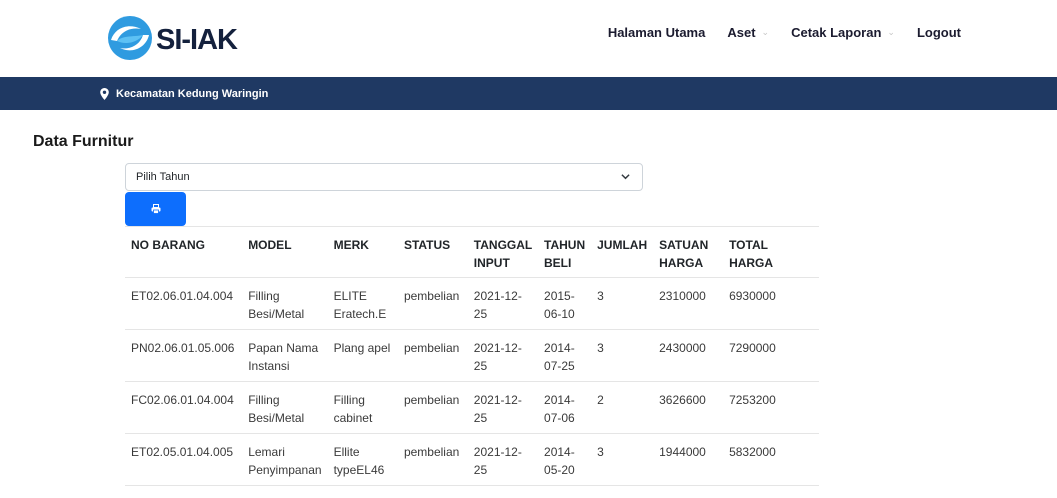 The width and height of the screenshot is (1057, 498). I want to click on column-header: TAHUN BELI, so click(565, 252).